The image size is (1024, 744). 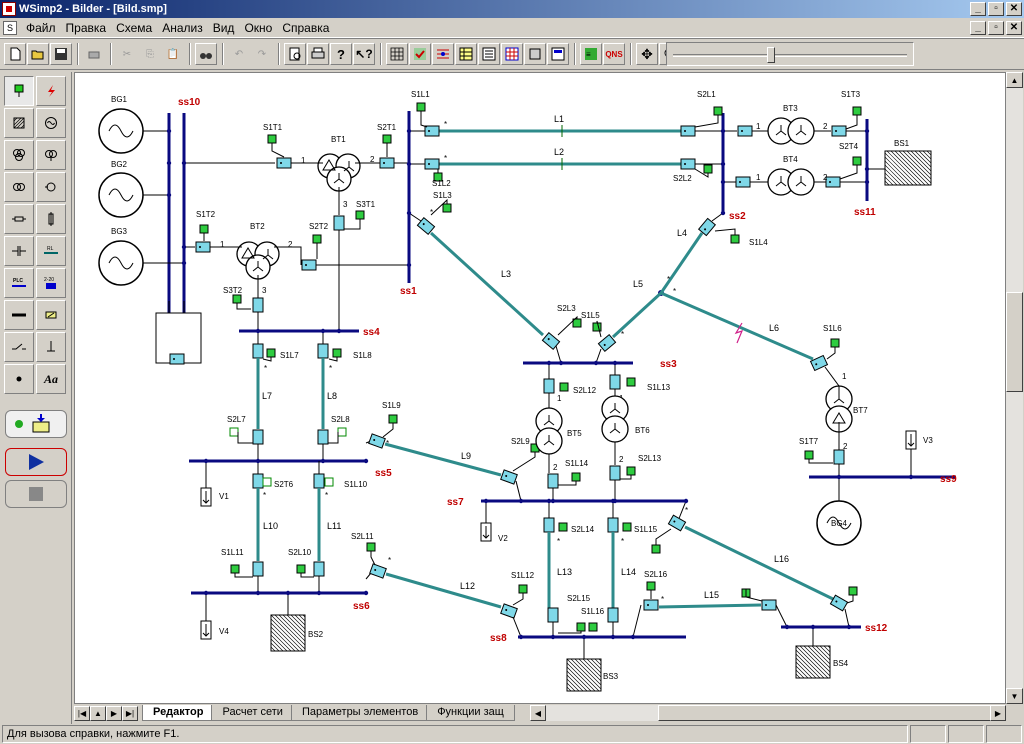 I want to click on relay-s1l5, so click(x=597, y=327).